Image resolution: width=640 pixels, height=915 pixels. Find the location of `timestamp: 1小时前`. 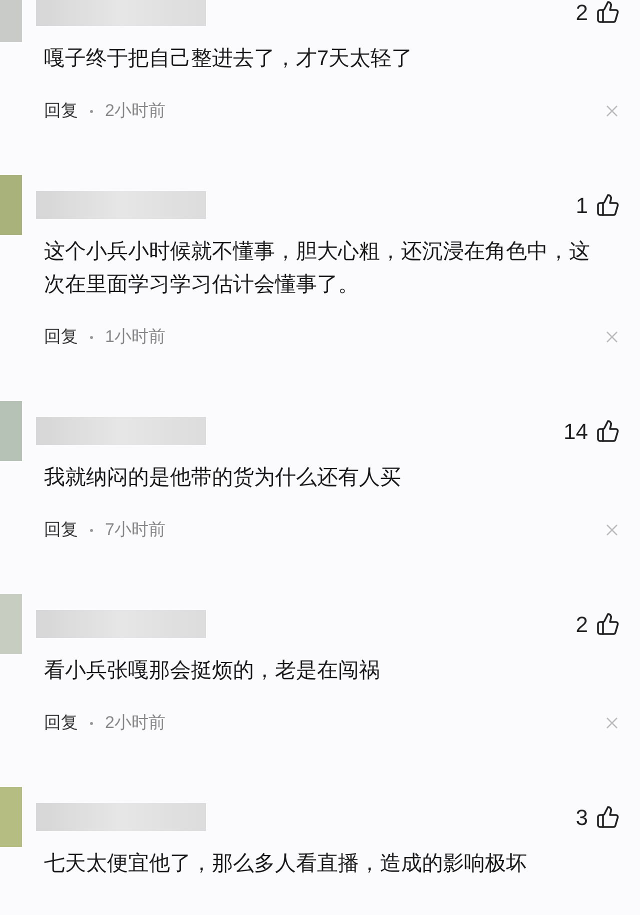

timestamp: 1小时前 is located at coordinates (135, 337).